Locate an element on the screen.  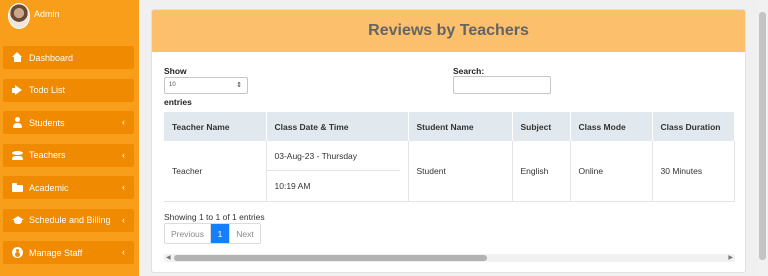
column-header-class-duration: Class Duration is located at coordinates (693, 126).